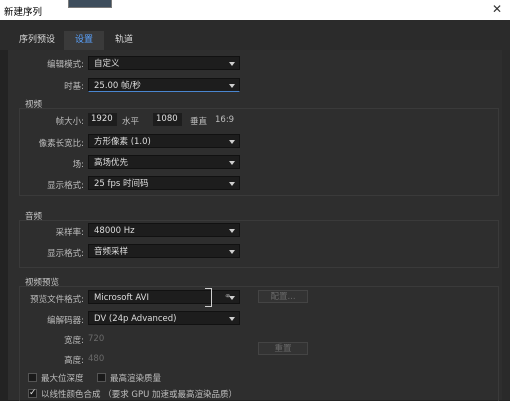  Describe the element at coordinates (114, 231) in the screenshot. I see `sample-rate-value: 48000 Hz` at that location.